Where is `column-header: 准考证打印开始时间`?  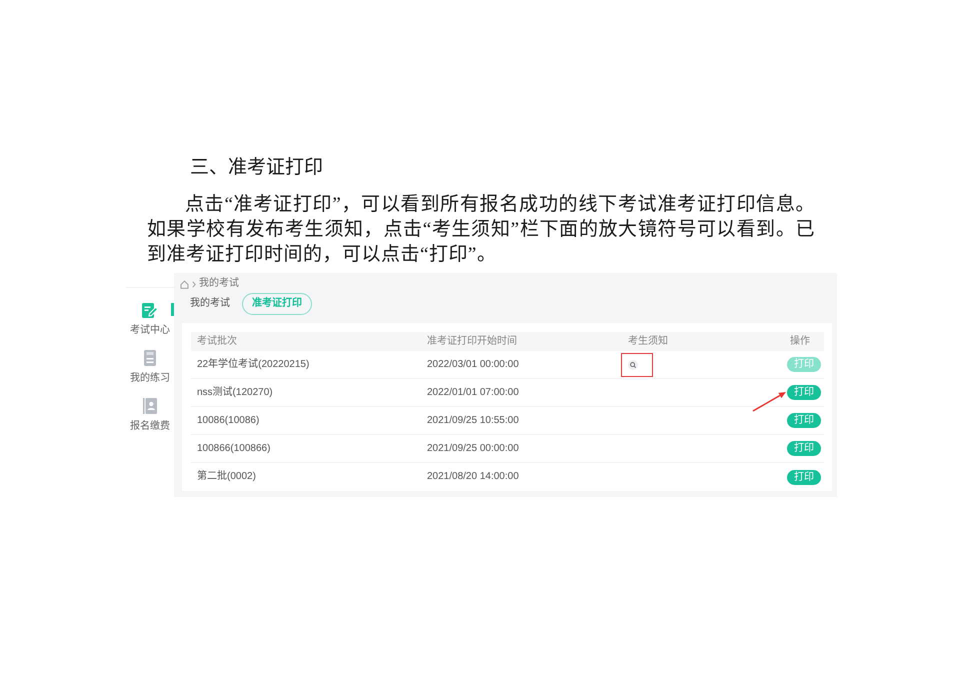
column-header: 准考证打印开始时间 is located at coordinates (472, 342).